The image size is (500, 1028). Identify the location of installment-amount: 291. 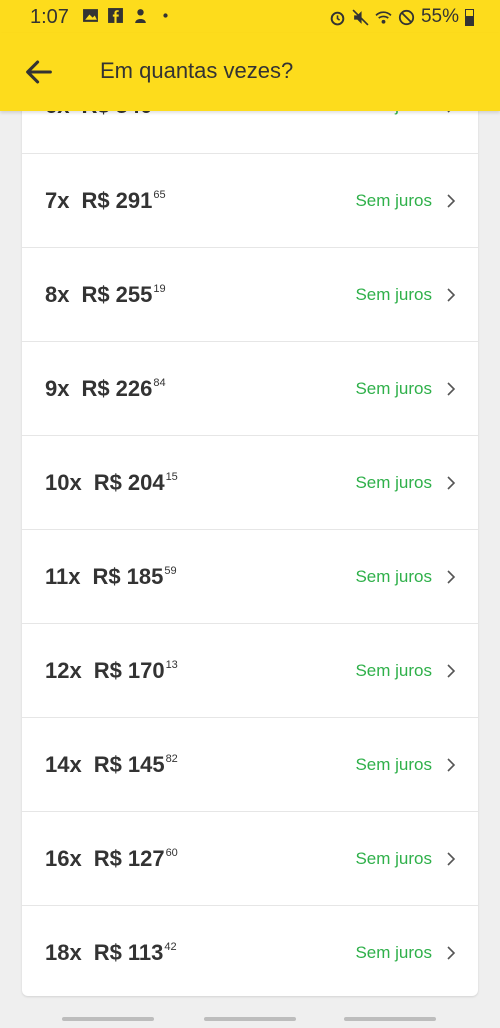
(134, 200).